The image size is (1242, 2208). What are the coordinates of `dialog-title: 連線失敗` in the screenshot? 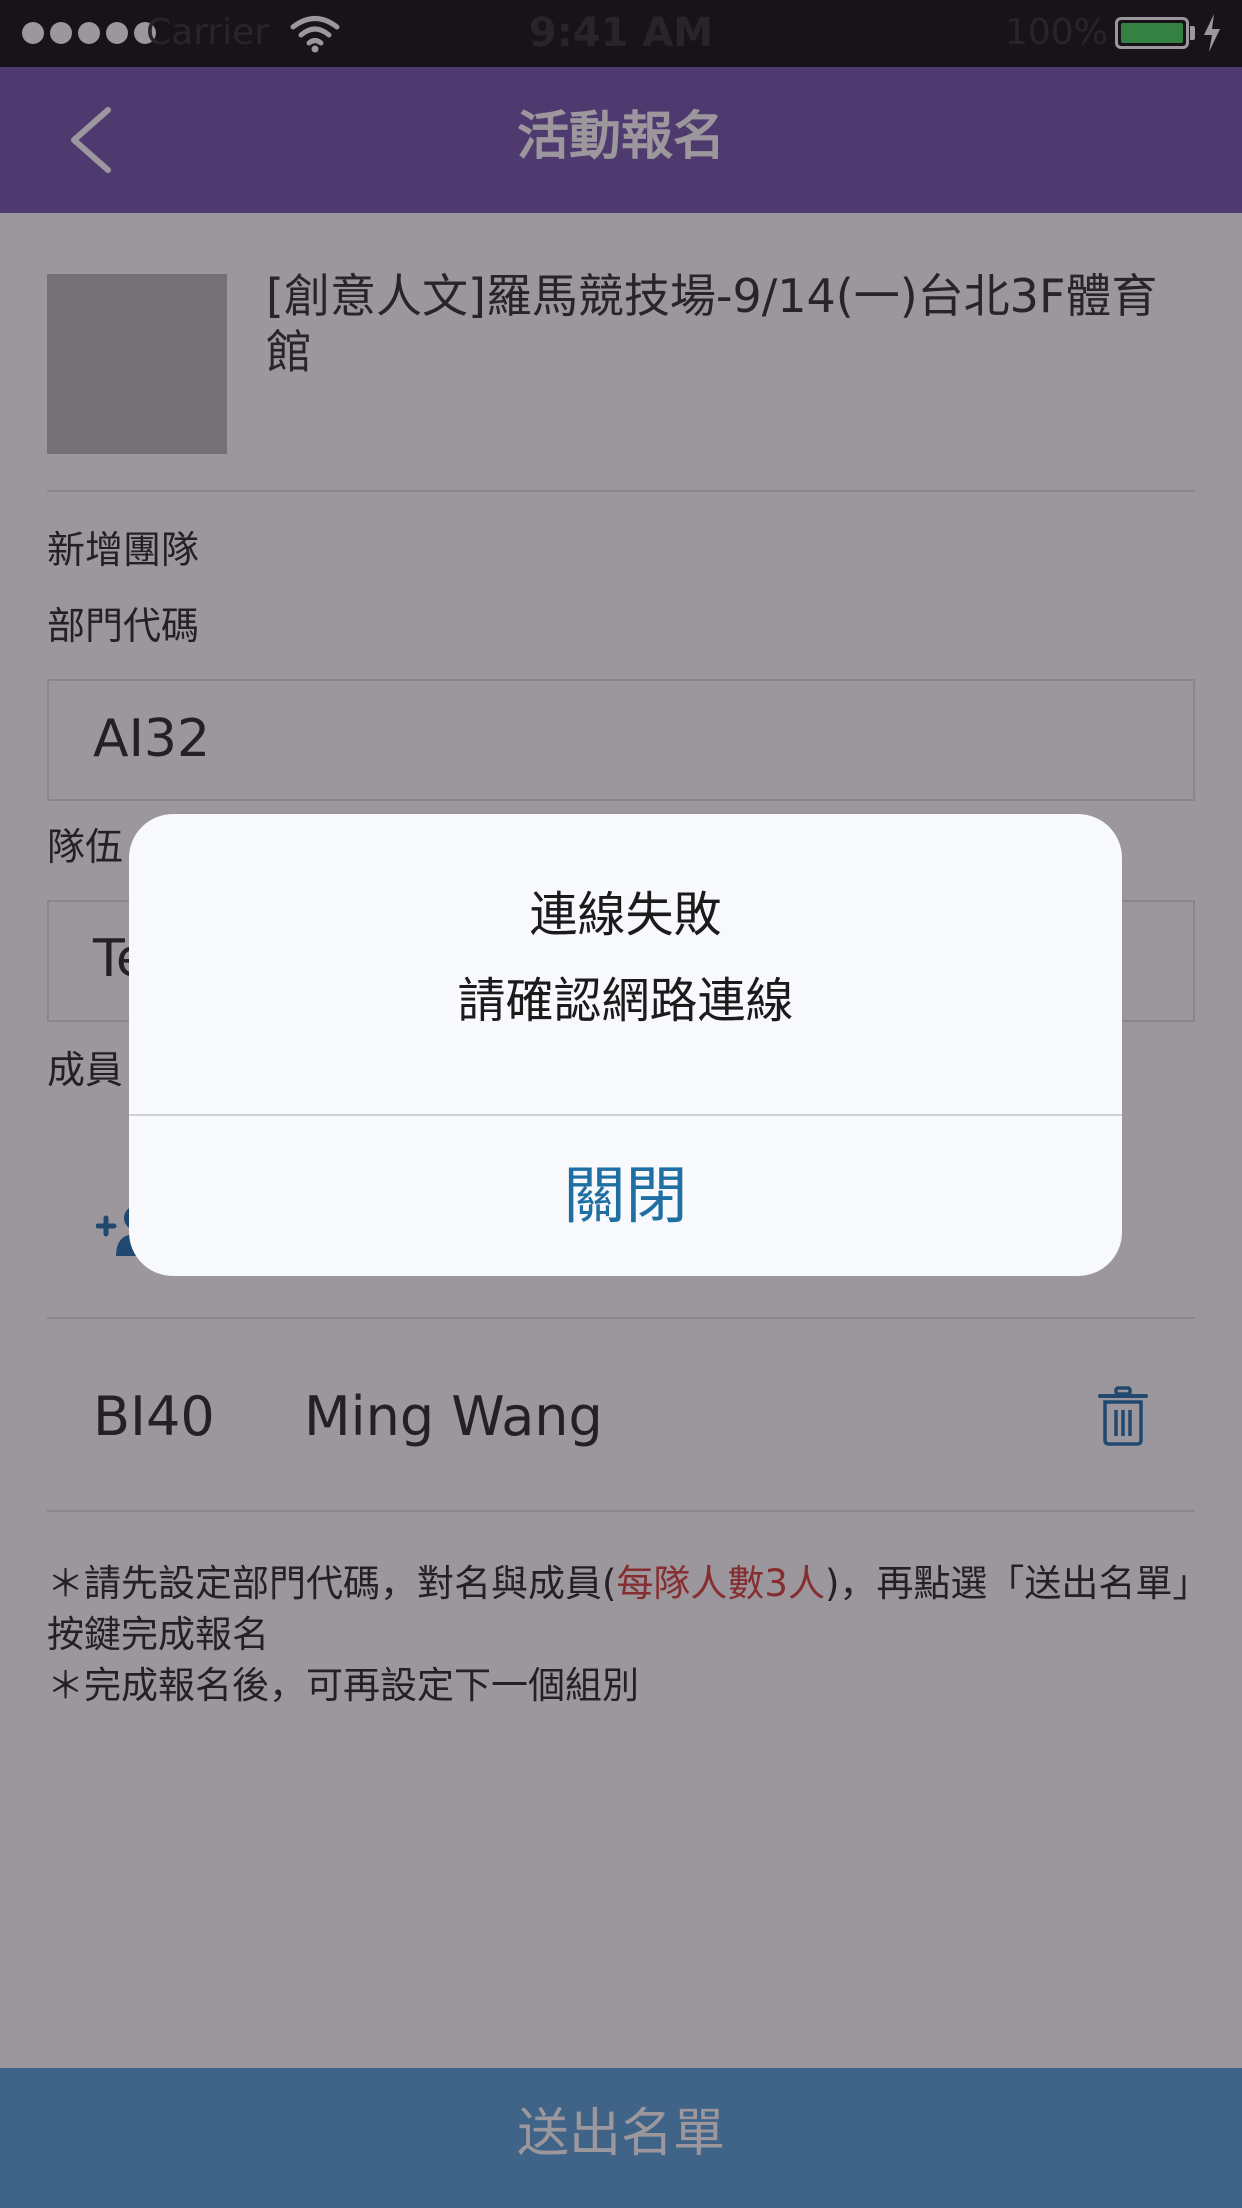 It's located at (625, 915).